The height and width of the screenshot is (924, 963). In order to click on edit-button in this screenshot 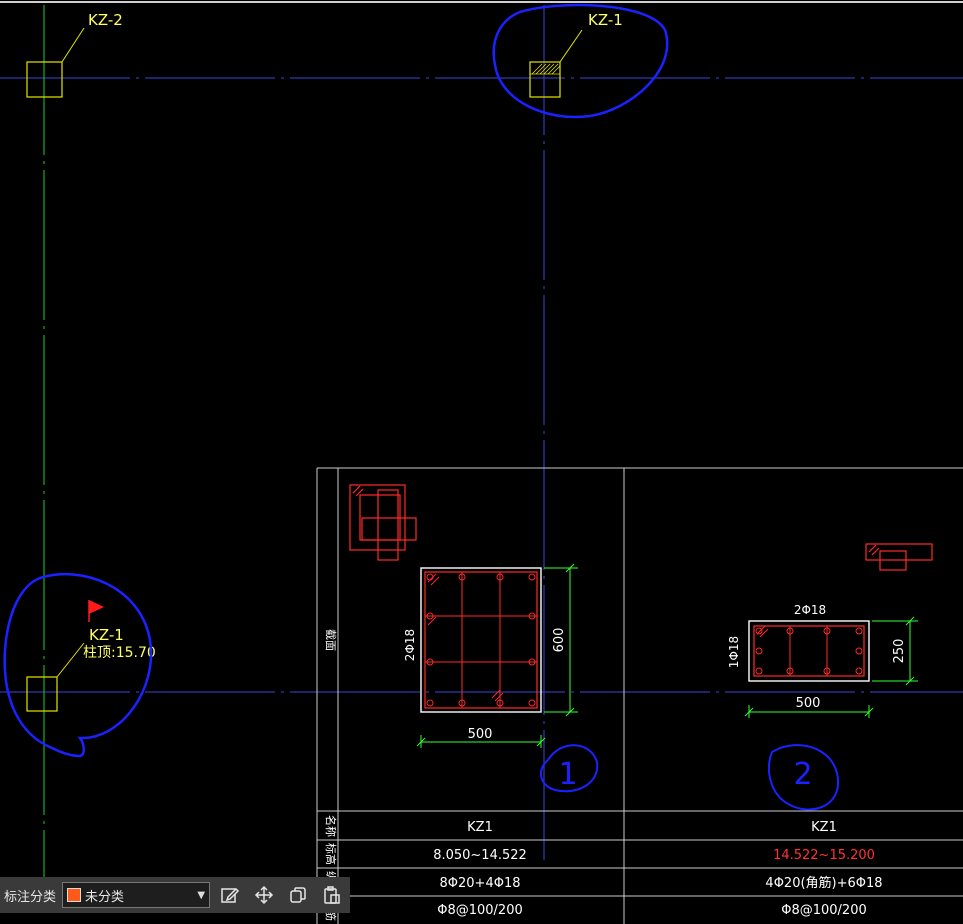, I will do `click(230, 895)`.